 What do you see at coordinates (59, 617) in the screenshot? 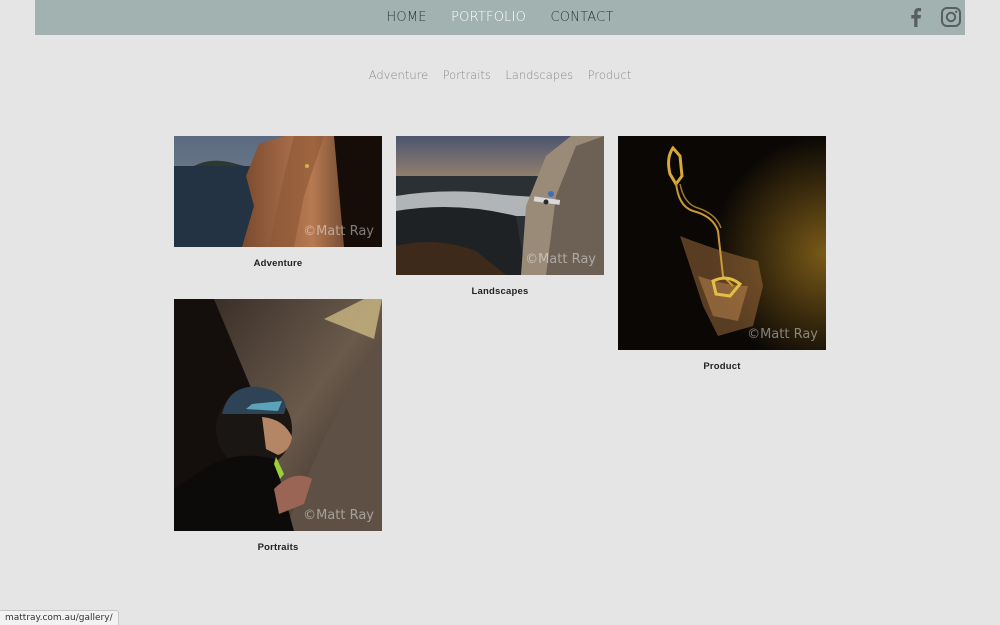
I see `browser-status-bar: mattray.com.au/gallery/` at bounding box center [59, 617].